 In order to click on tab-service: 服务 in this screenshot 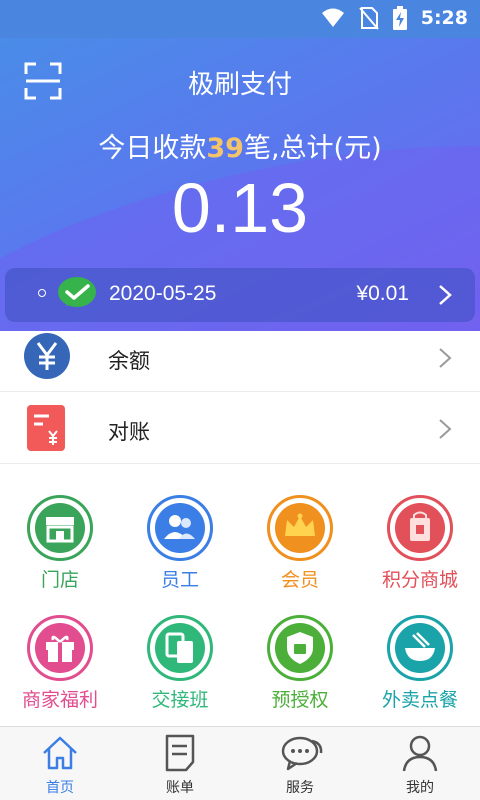, I will do `click(300, 763)`.